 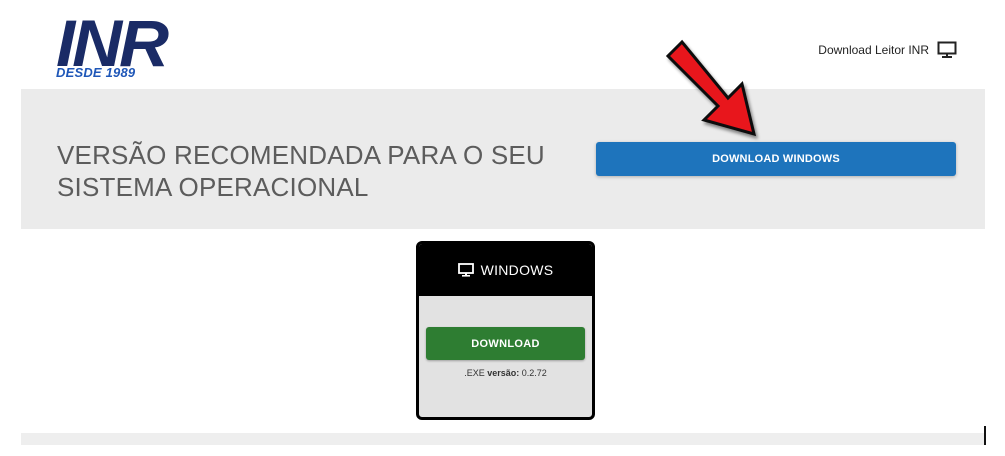 I want to click on version-label: versão:, so click(x=503, y=373).